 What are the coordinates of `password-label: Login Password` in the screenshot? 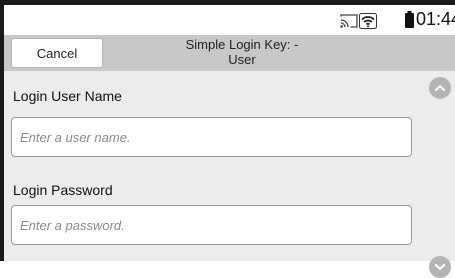 It's located at (63, 190).